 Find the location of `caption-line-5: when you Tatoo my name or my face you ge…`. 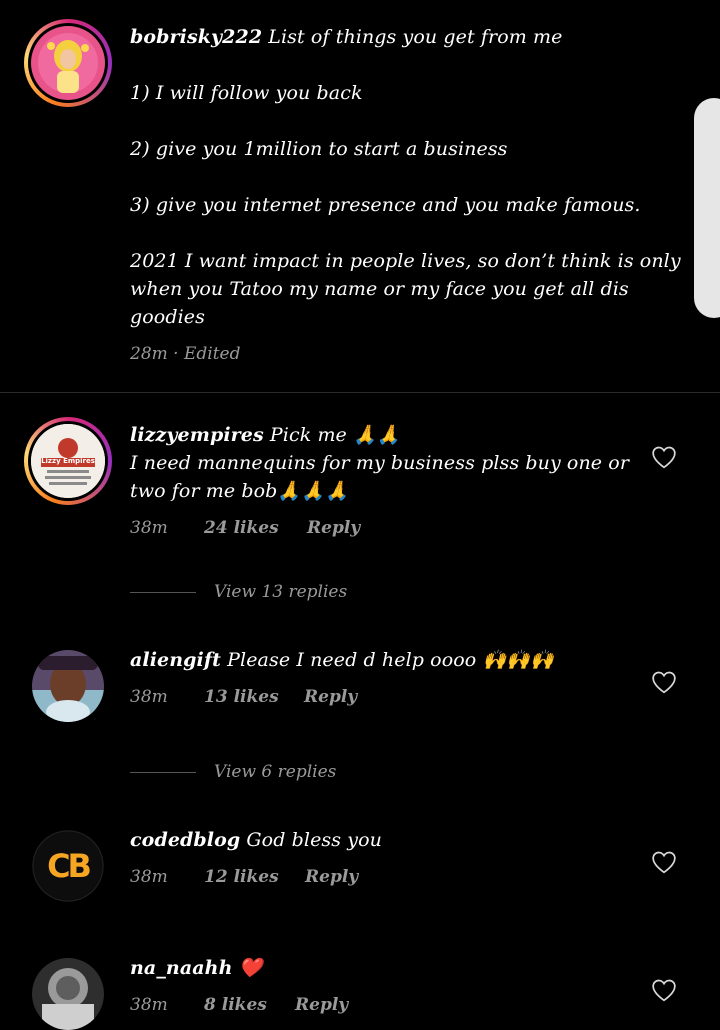

caption-line-5: when you Tatoo my name or my face you ge… is located at coordinates (379, 289).